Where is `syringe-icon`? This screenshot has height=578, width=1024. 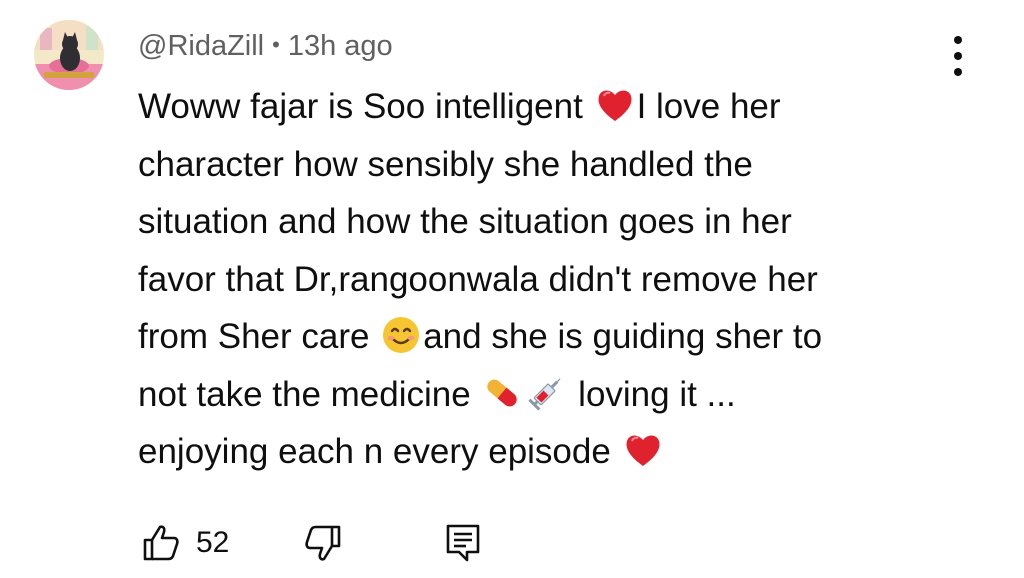
syringe-icon is located at coordinates (546, 393).